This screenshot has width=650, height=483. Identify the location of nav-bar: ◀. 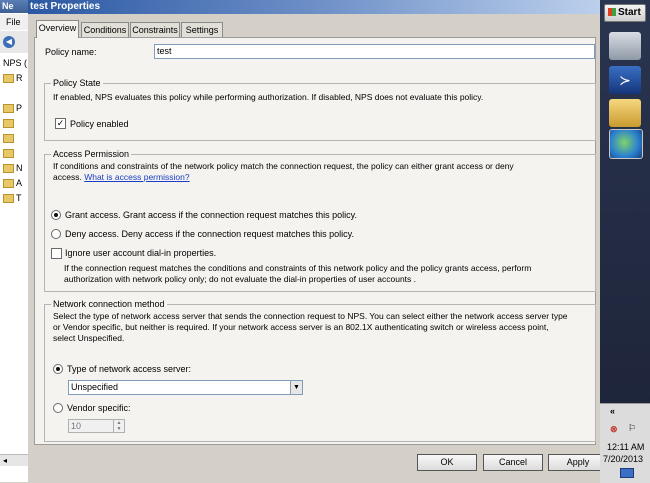
(14, 42).